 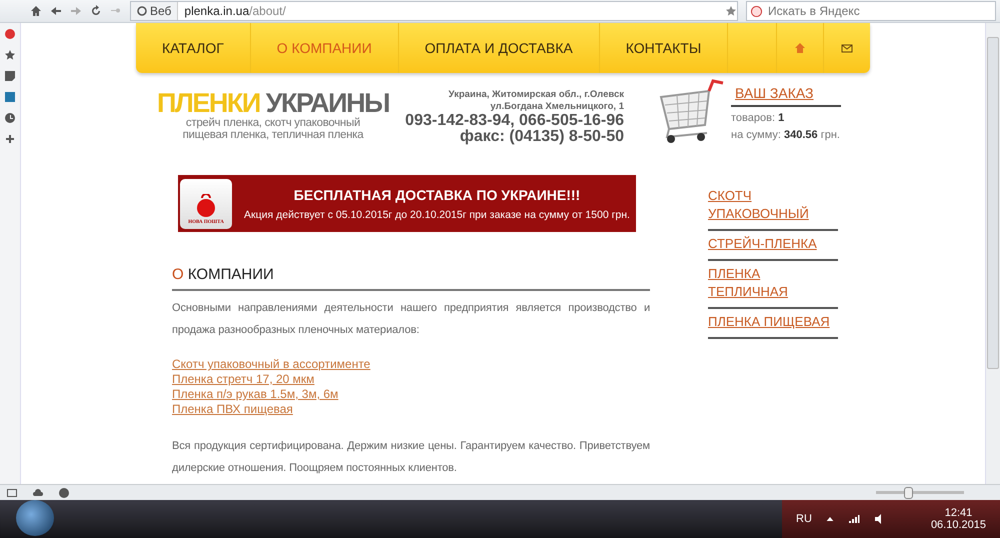 What do you see at coordinates (847, 48) in the screenshot?
I see `mail-icon` at bounding box center [847, 48].